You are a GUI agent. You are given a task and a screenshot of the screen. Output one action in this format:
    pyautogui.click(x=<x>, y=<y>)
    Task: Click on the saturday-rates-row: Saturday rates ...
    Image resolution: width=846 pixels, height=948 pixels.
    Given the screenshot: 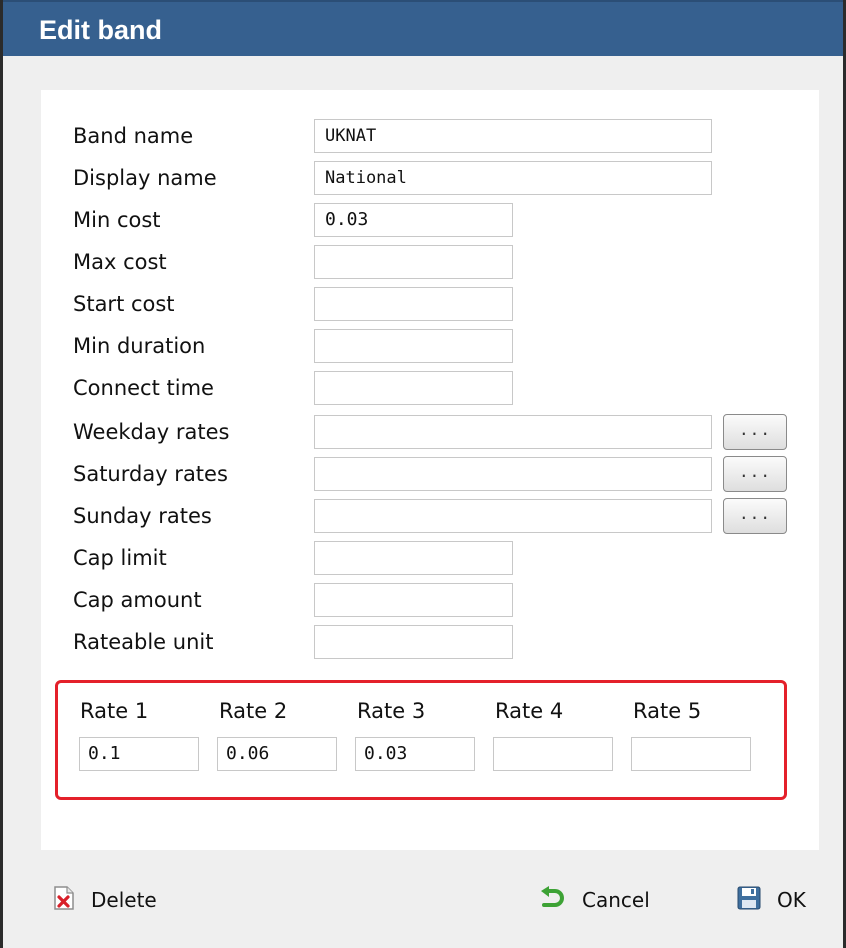 What is the action you would take?
    pyautogui.click(x=430, y=474)
    